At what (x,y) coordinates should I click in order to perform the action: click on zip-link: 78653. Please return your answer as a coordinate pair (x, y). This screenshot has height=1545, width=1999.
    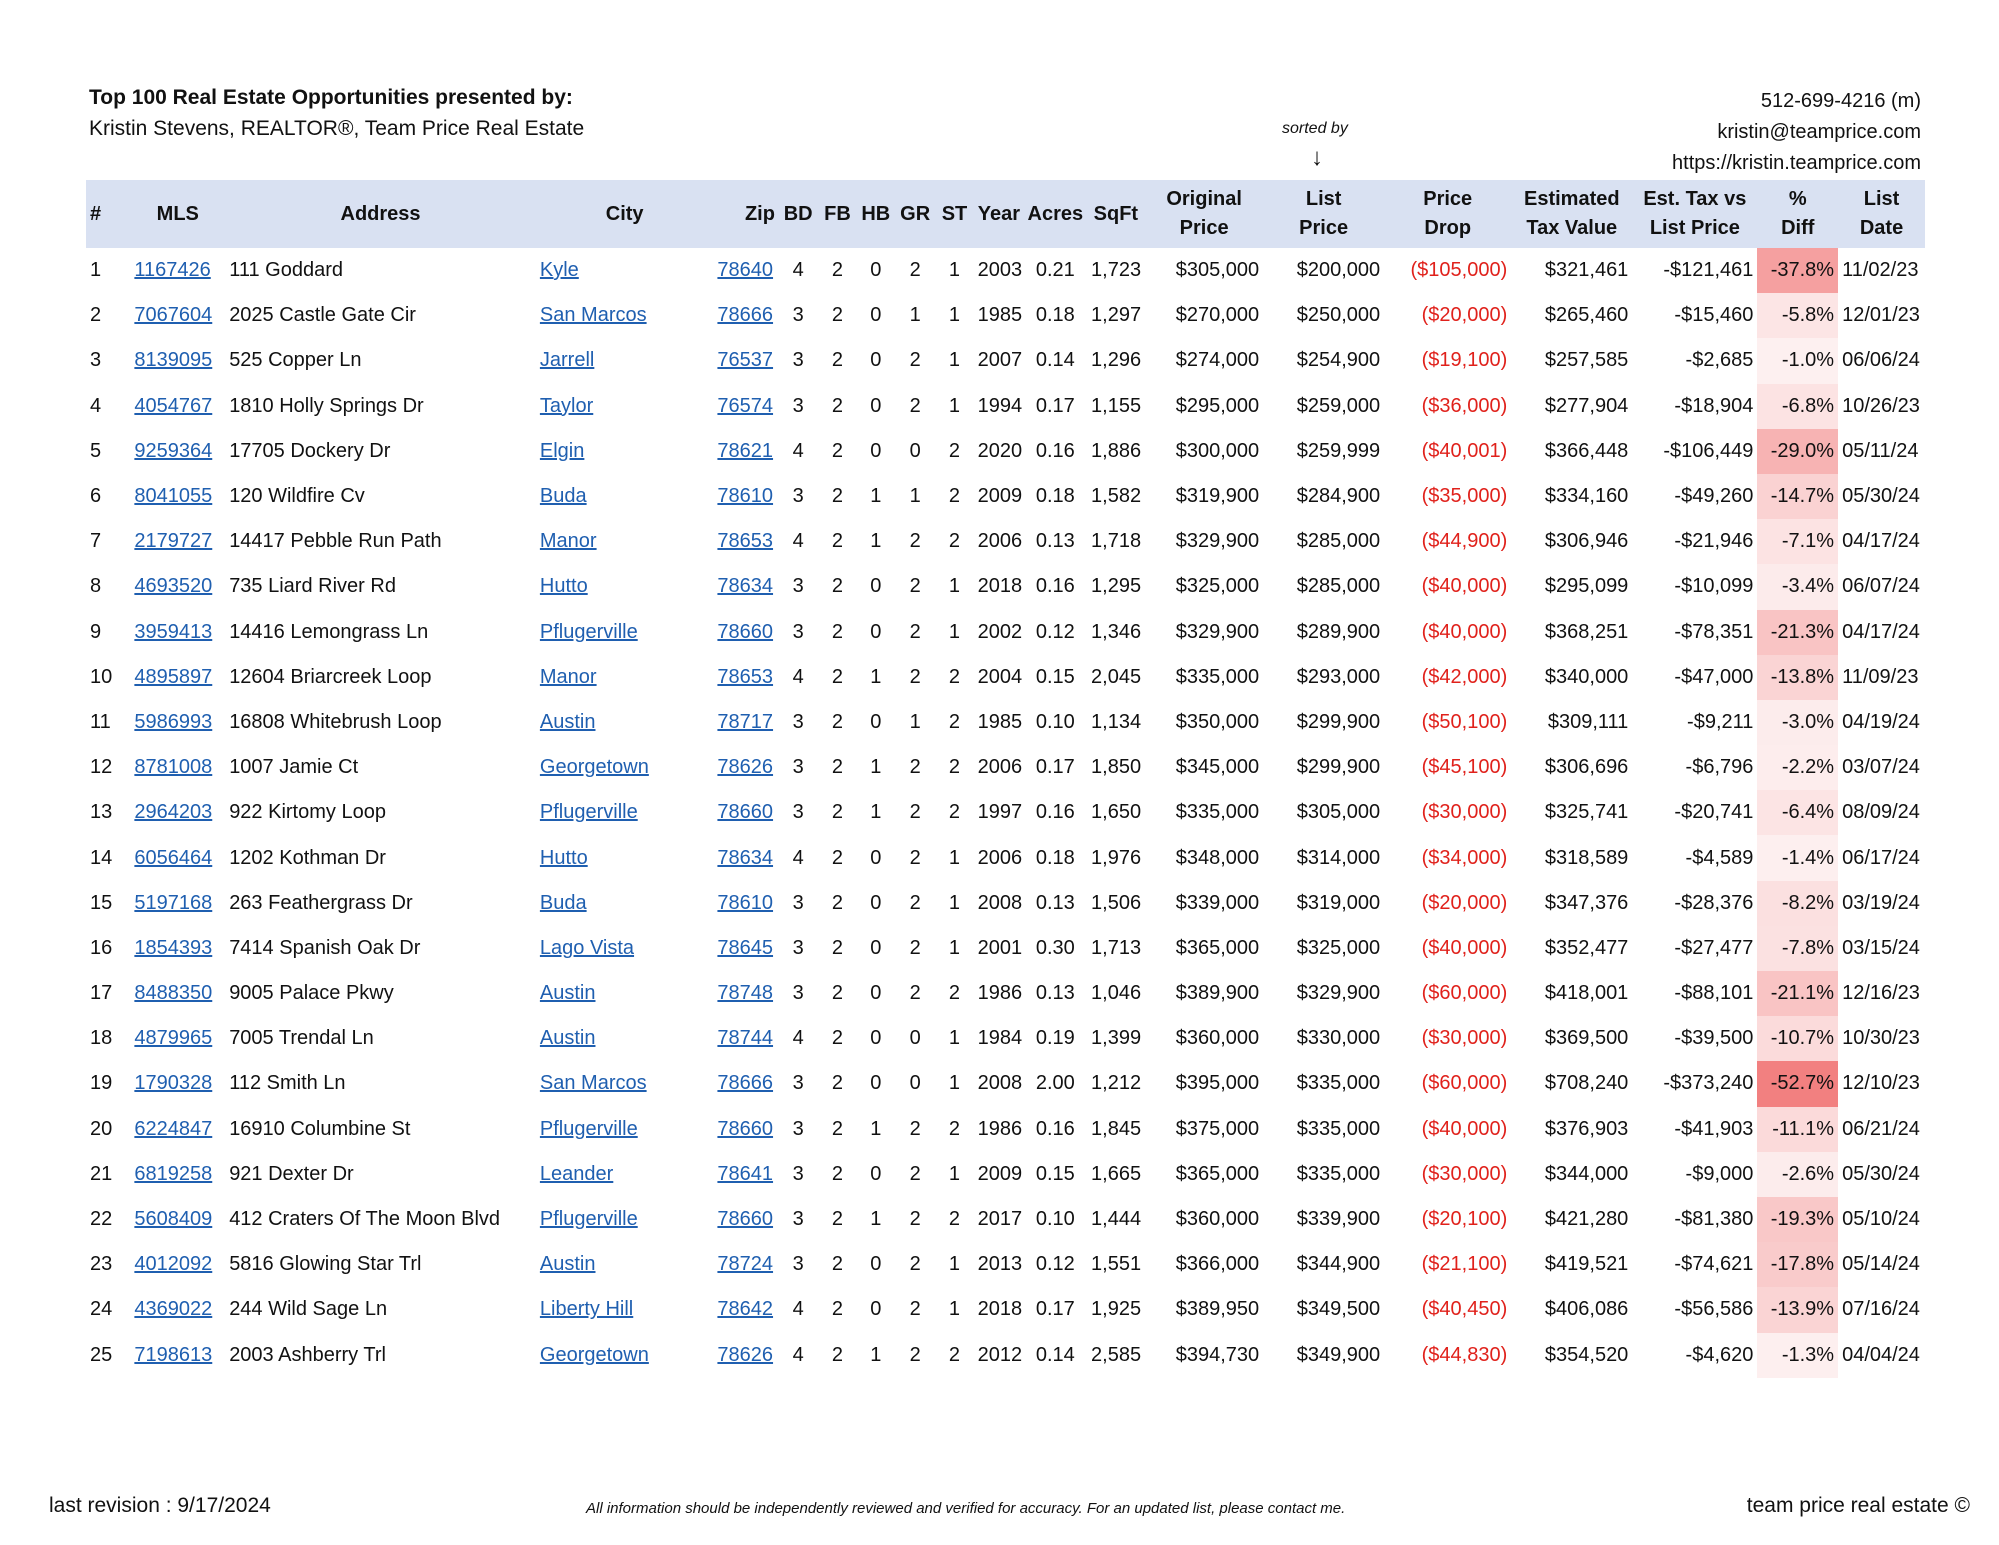
    Looking at the image, I should click on (745, 541).